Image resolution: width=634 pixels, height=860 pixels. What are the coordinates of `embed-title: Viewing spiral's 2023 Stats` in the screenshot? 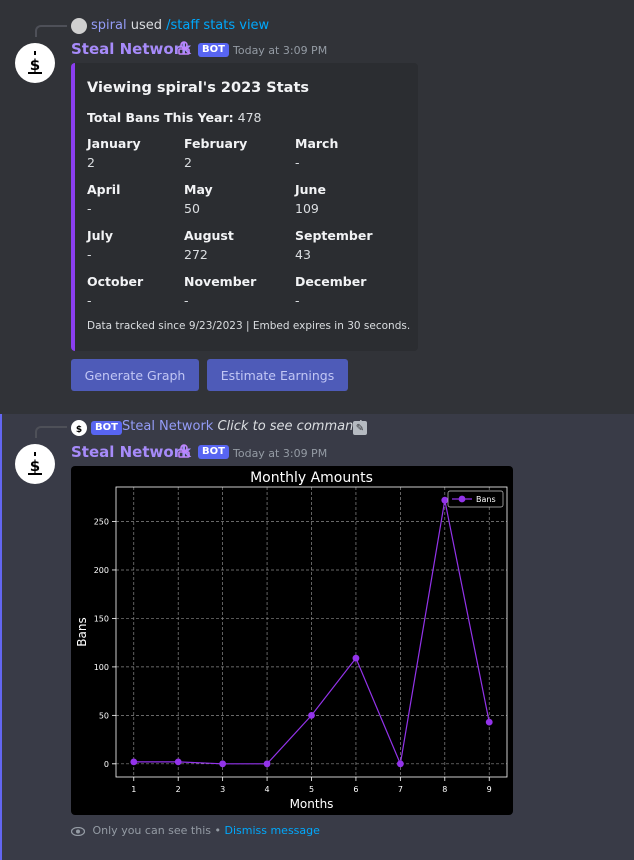 It's located at (198, 88).